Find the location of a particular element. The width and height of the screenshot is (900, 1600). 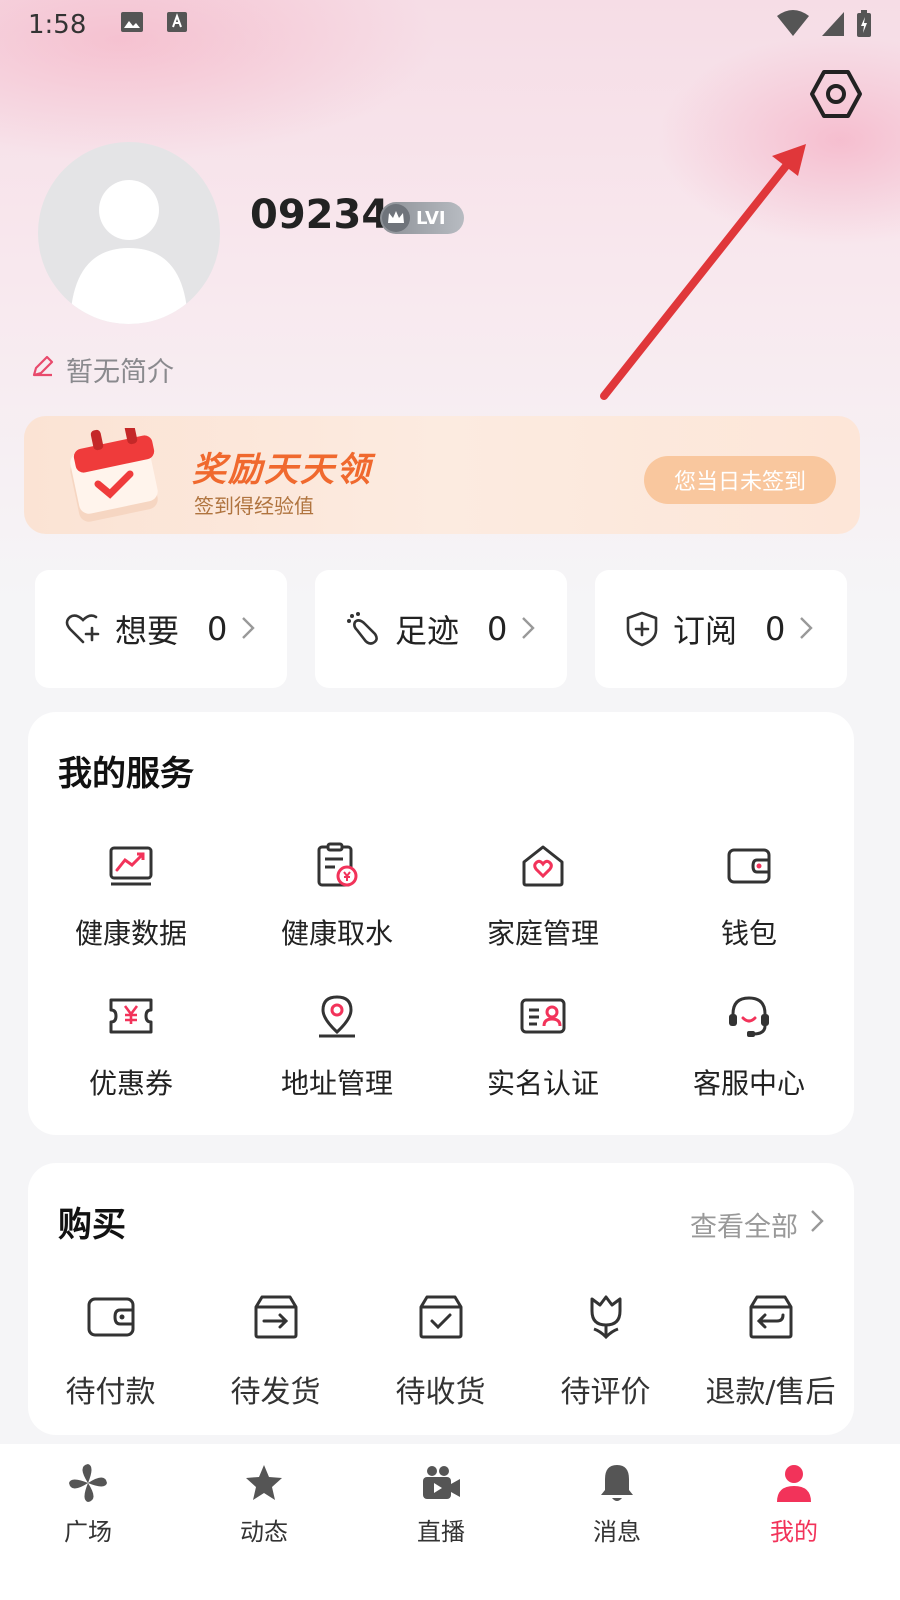

service-customer-center: 客服中心 is located at coordinates (749, 1057).